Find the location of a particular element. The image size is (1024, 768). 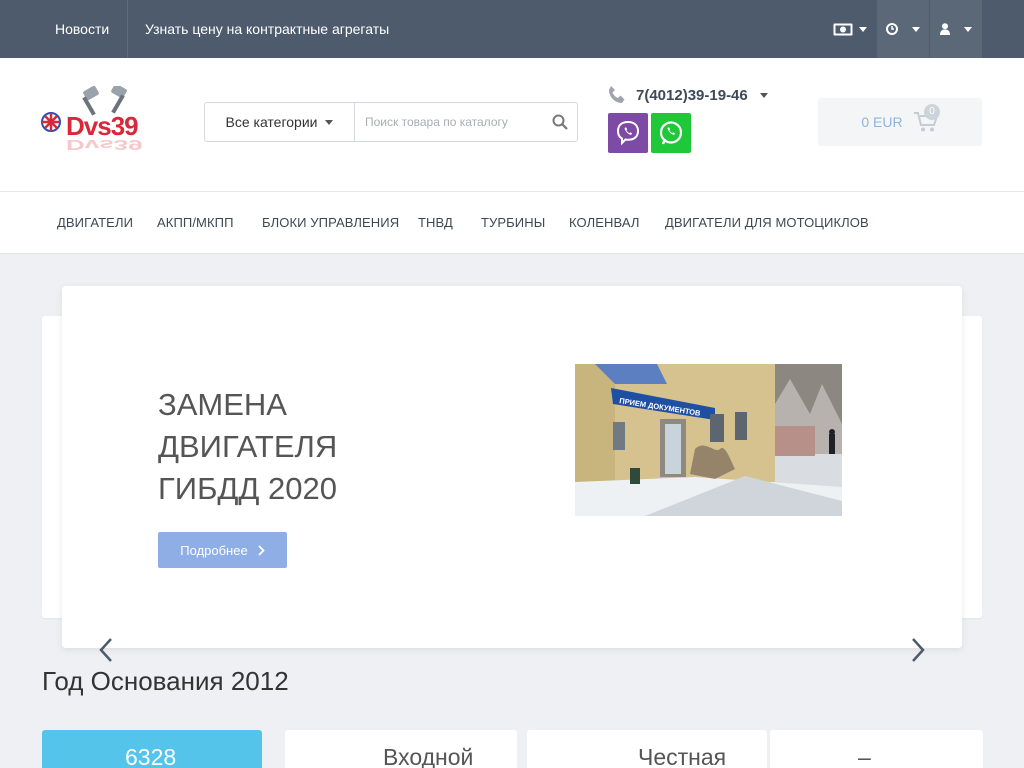

category-label: Все категории is located at coordinates (271, 122).